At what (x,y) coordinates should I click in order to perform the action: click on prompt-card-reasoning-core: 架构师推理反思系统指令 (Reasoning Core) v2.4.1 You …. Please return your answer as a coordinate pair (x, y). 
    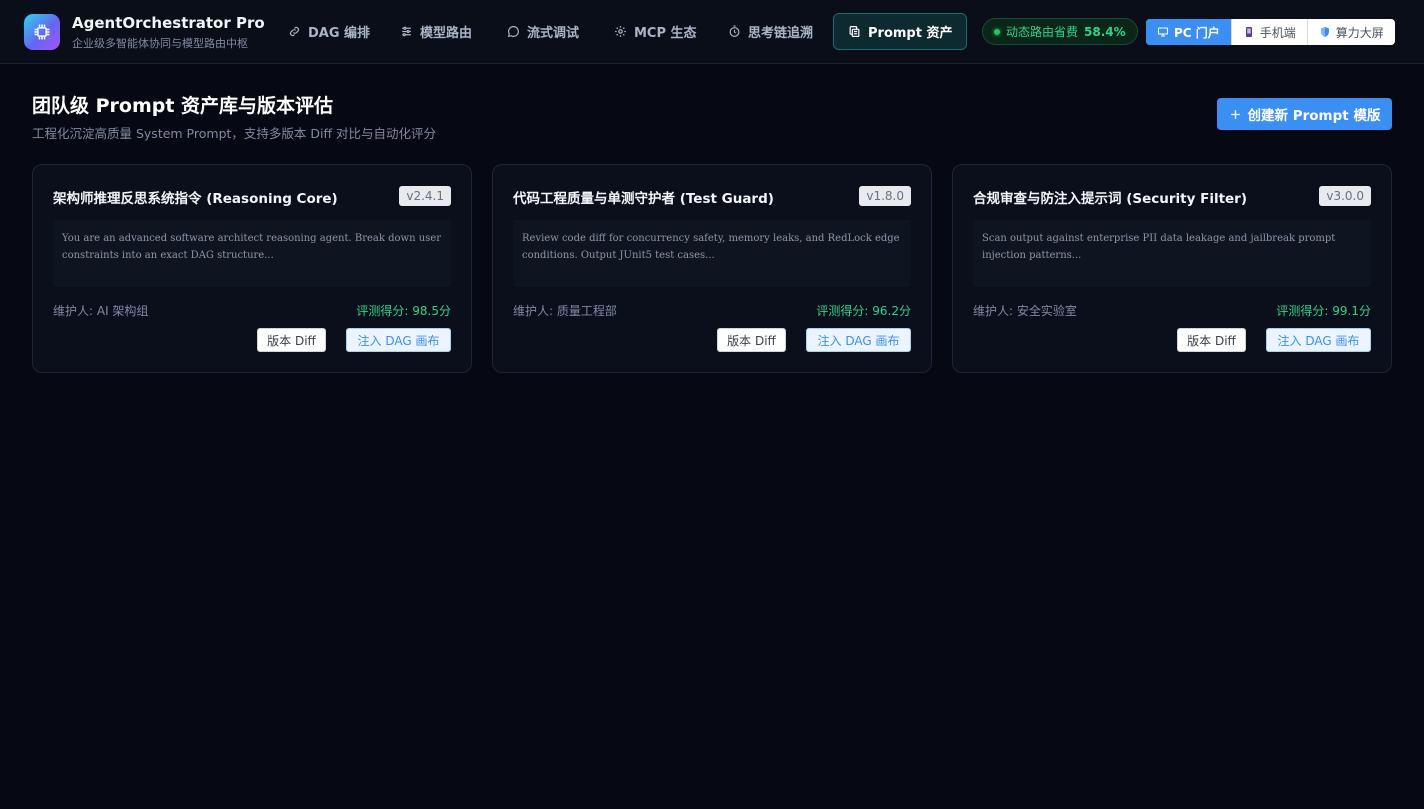
    Looking at the image, I should click on (252, 268).